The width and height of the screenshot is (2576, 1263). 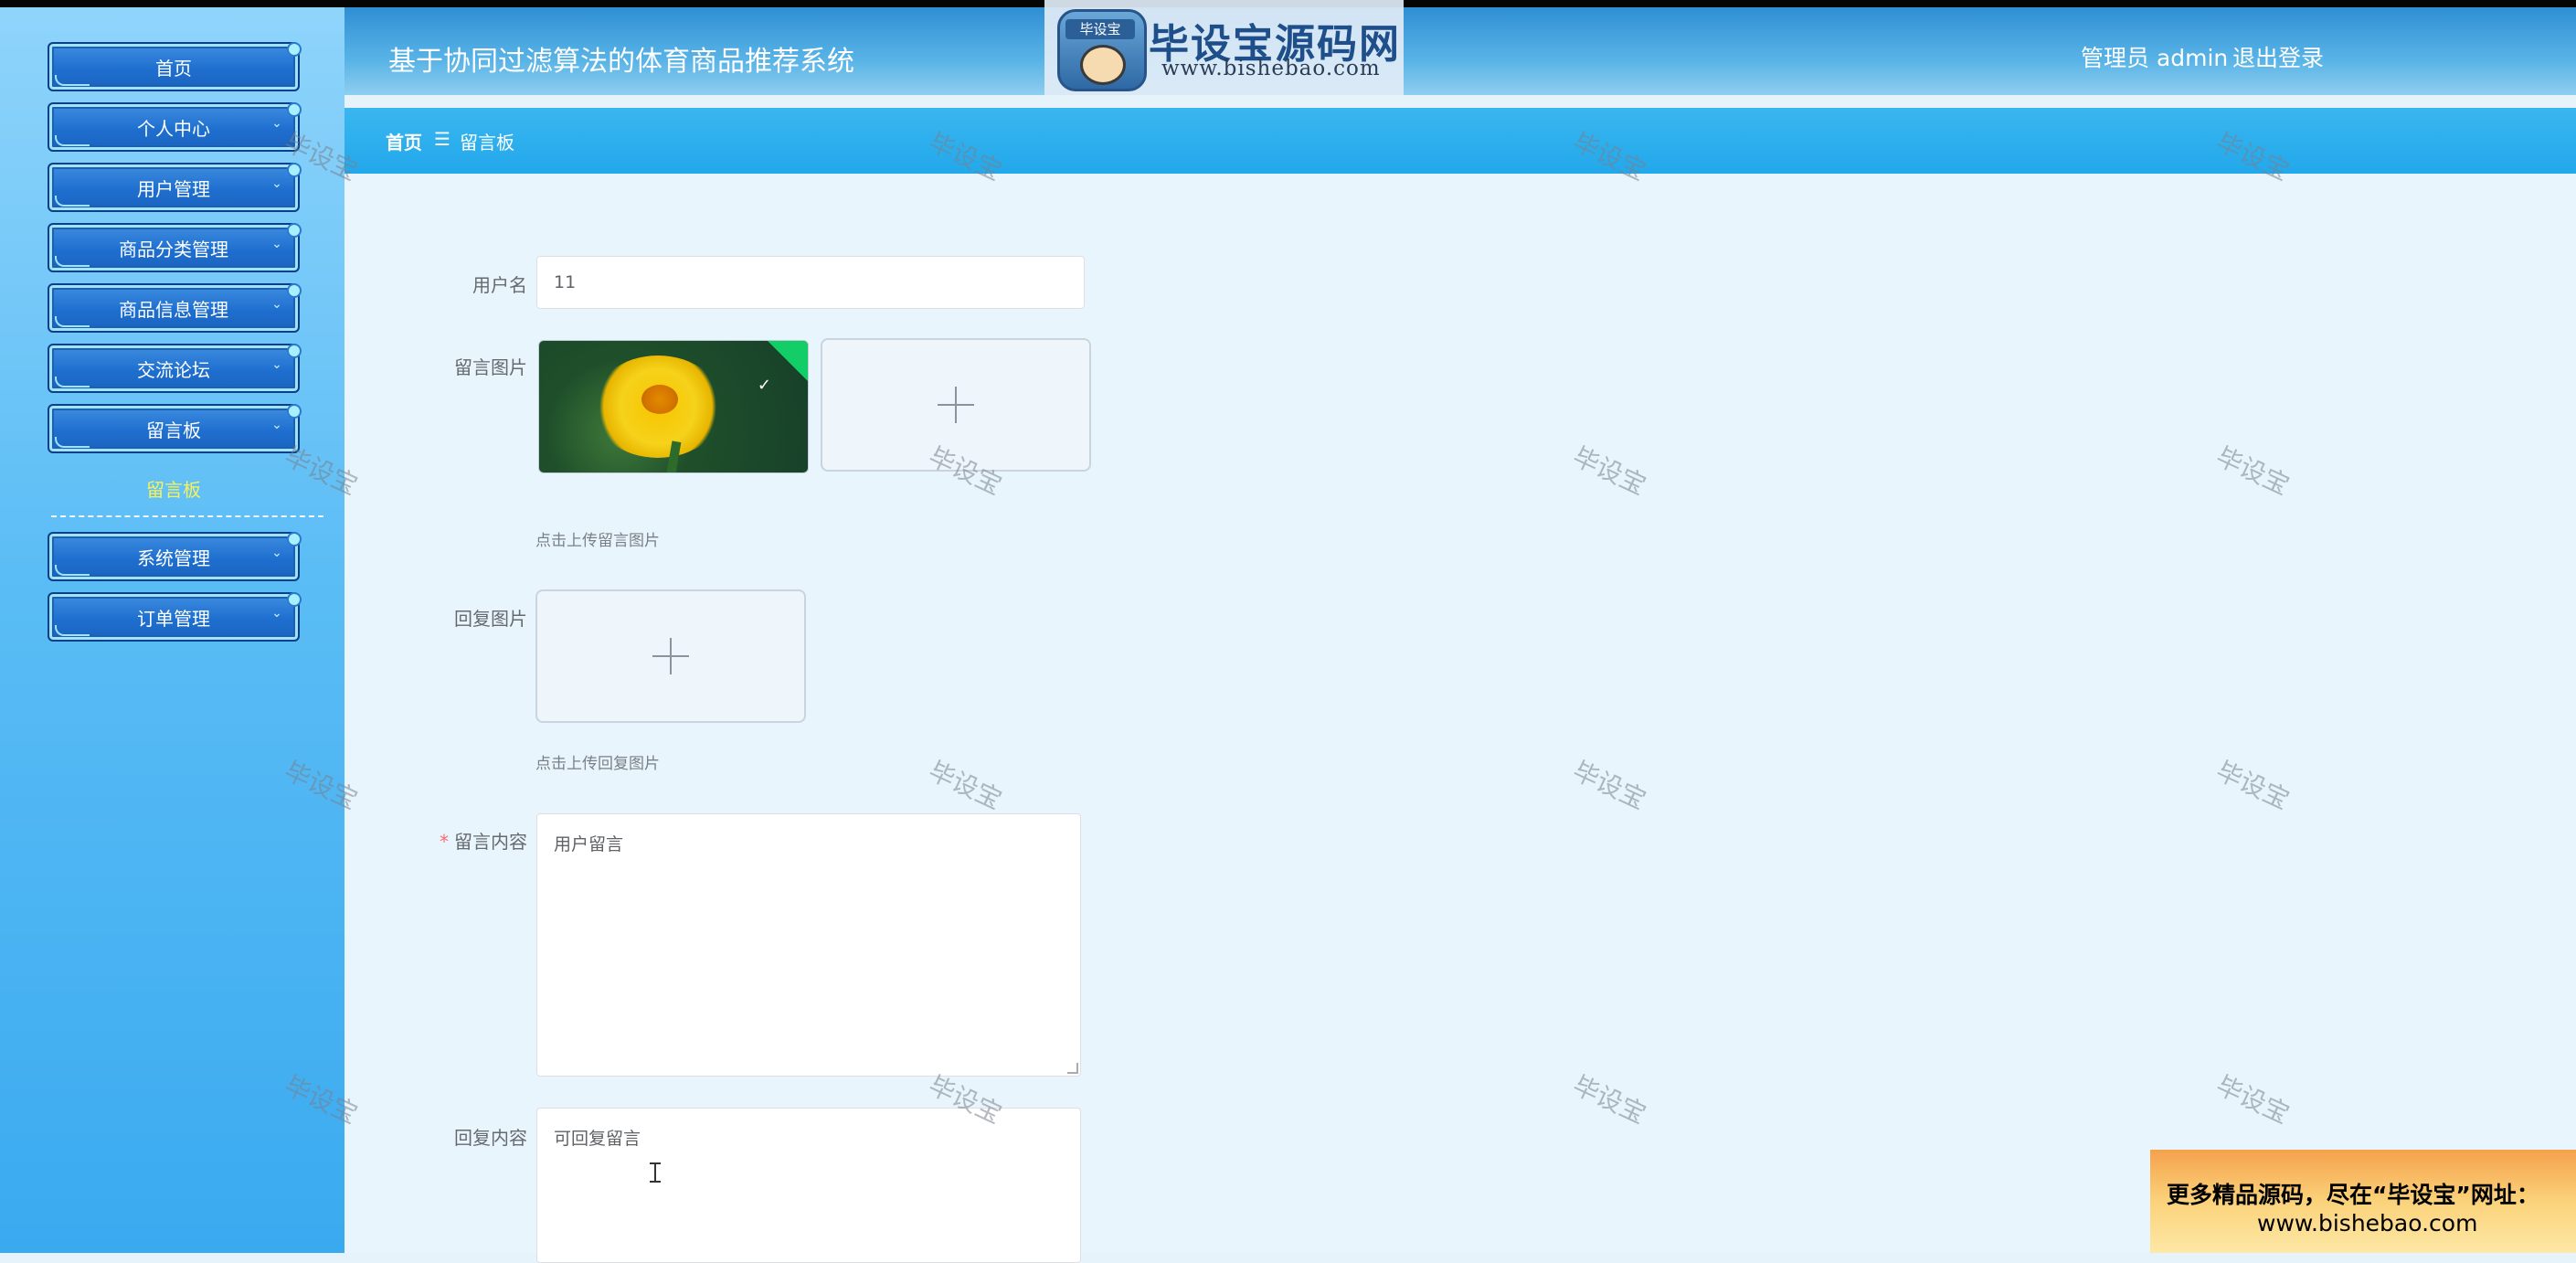 I want to click on check-icon: ✓, so click(x=764, y=385).